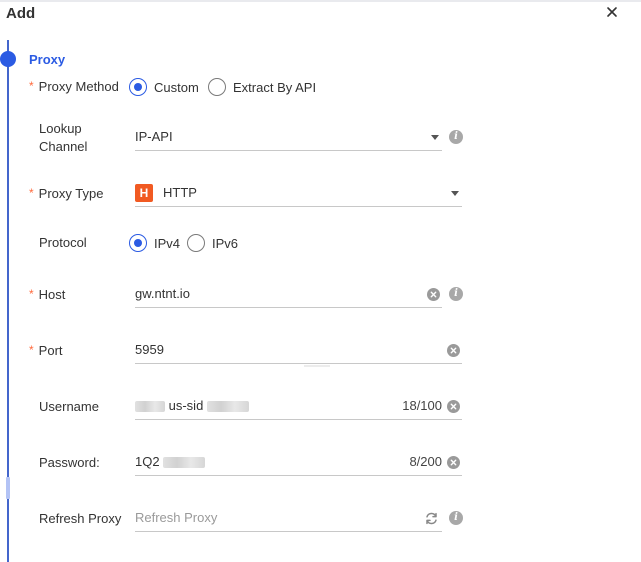 This screenshot has height=562, width=641. I want to click on lookup-channel-select: IP-API, so click(288, 138).